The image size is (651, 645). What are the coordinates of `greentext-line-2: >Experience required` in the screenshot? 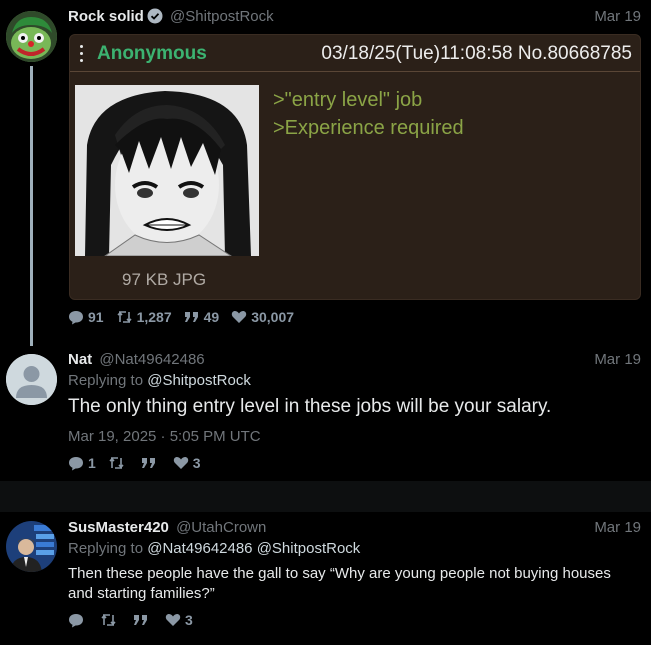 It's located at (368, 128).